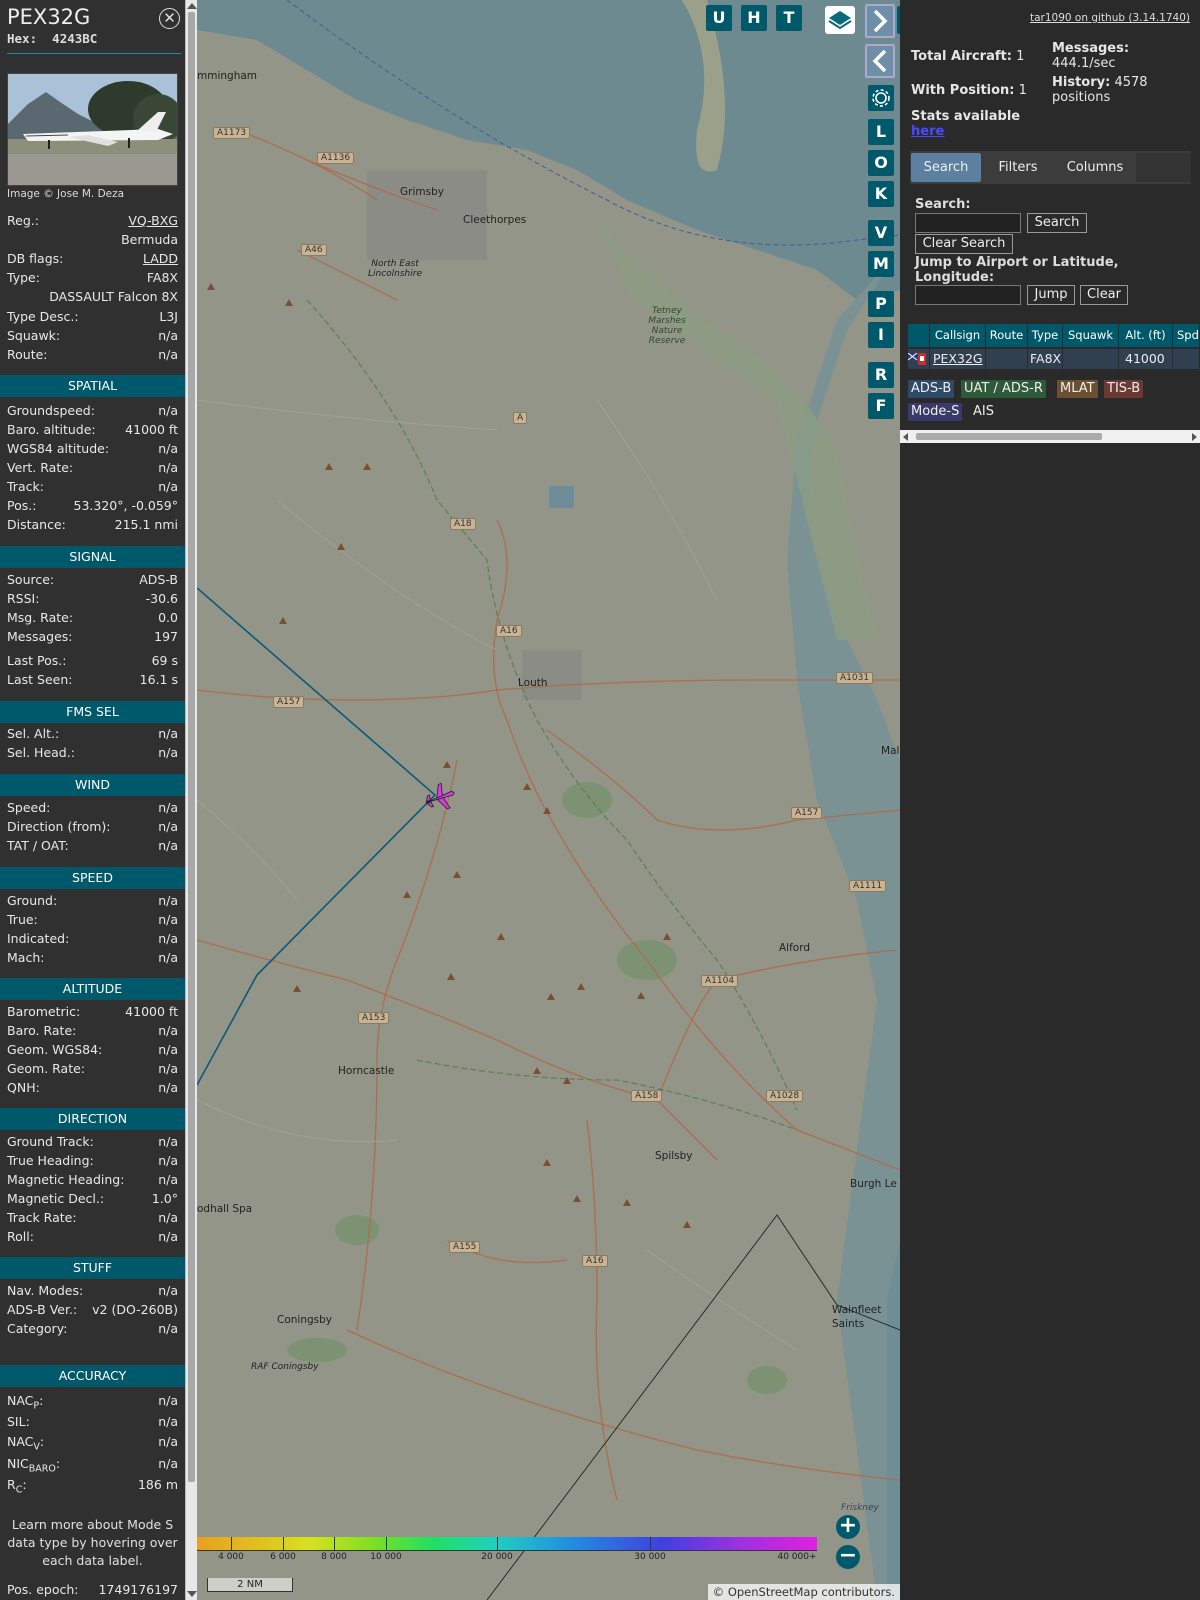 Image resolution: width=1200 pixels, height=1600 pixels. What do you see at coordinates (881, 233) in the screenshot?
I see `toggle-v-button: V` at bounding box center [881, 233].